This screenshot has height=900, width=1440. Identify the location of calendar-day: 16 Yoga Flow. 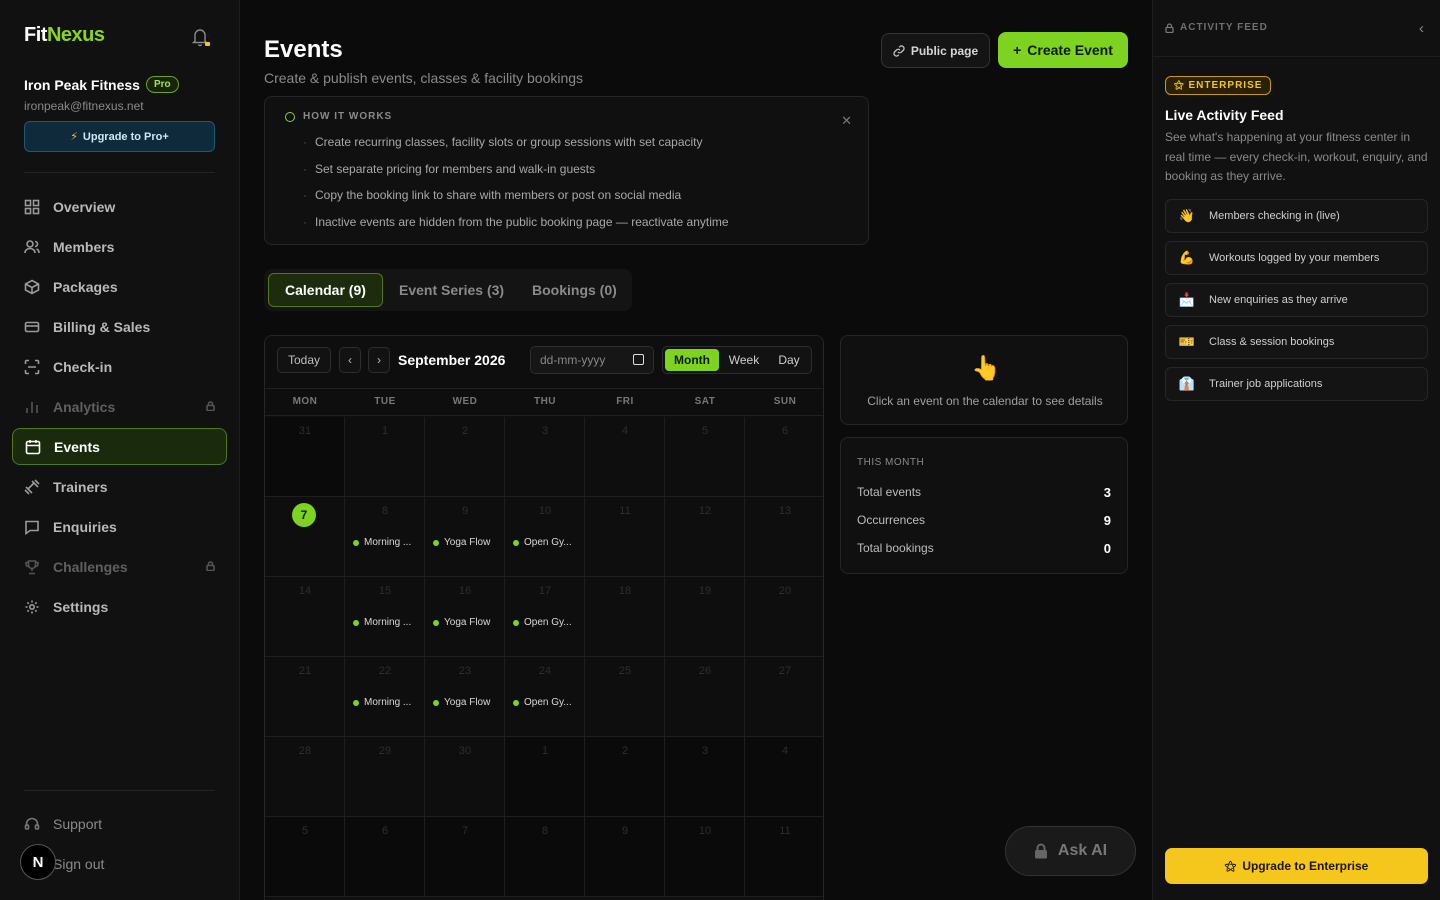
(465, 617).